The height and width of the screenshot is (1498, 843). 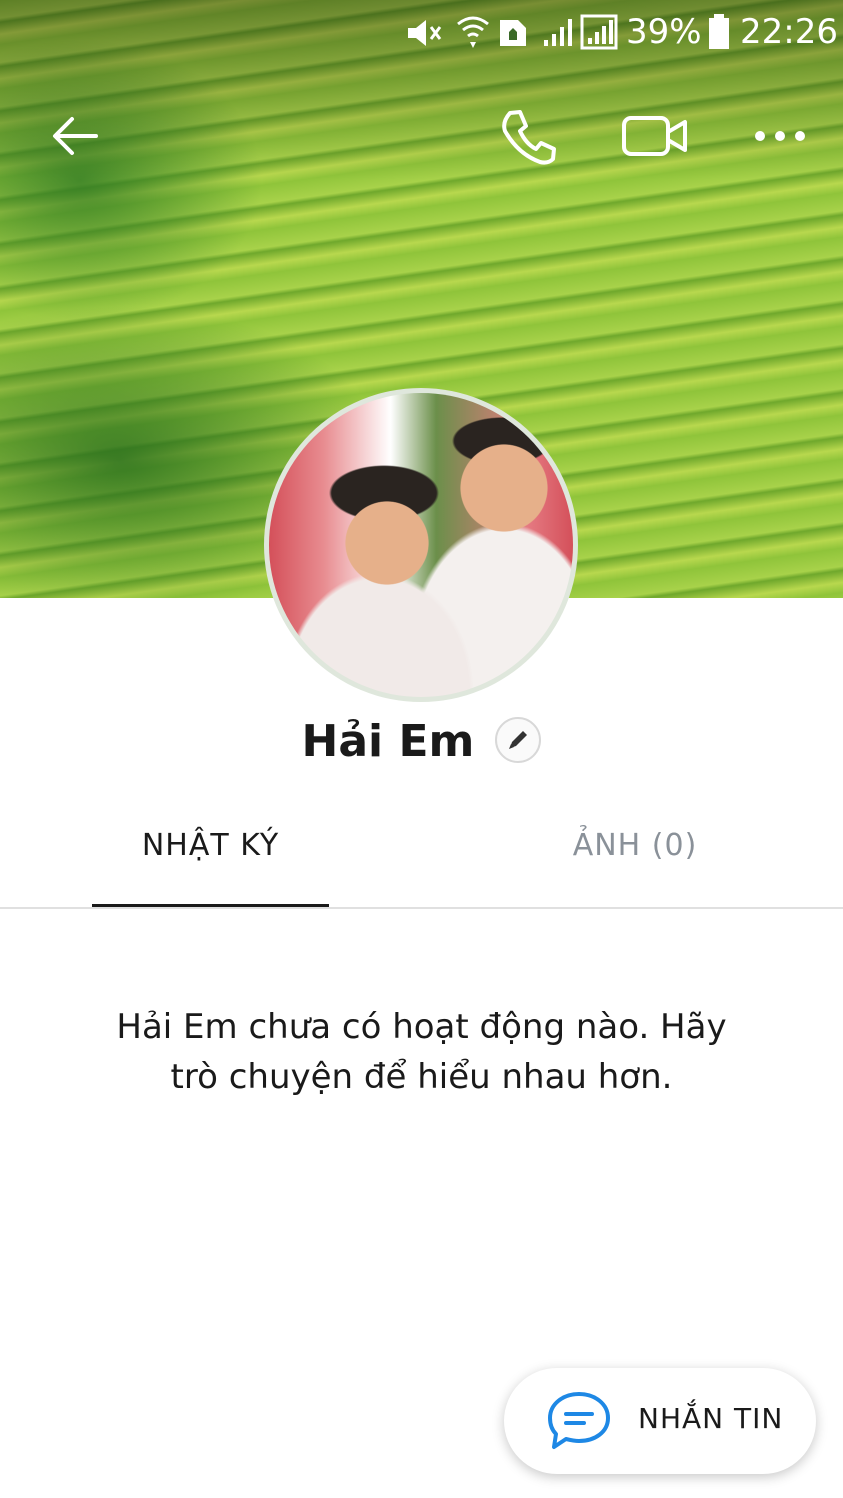 I want to click on phone-icon, so click(x=528, y=136).